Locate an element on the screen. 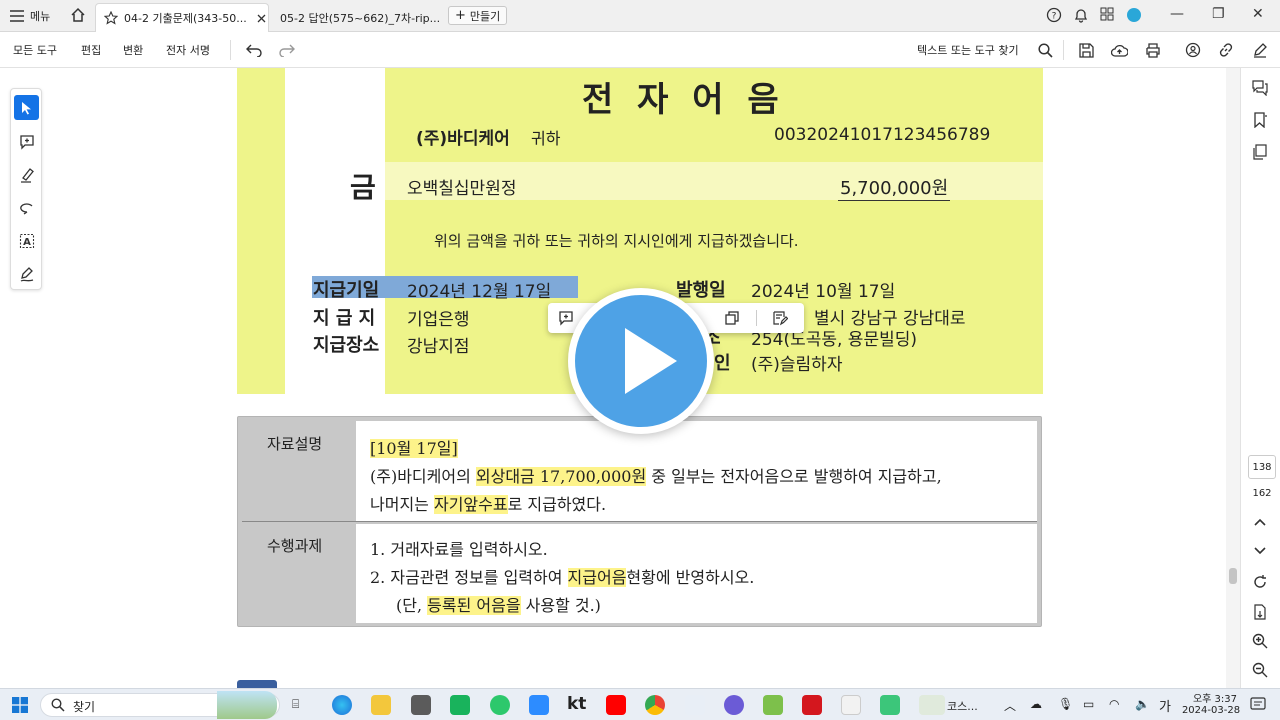 The height and width of the screenshot is (720, 1280). task-view-icon: ⌸ is located at coordinates (295, 704).